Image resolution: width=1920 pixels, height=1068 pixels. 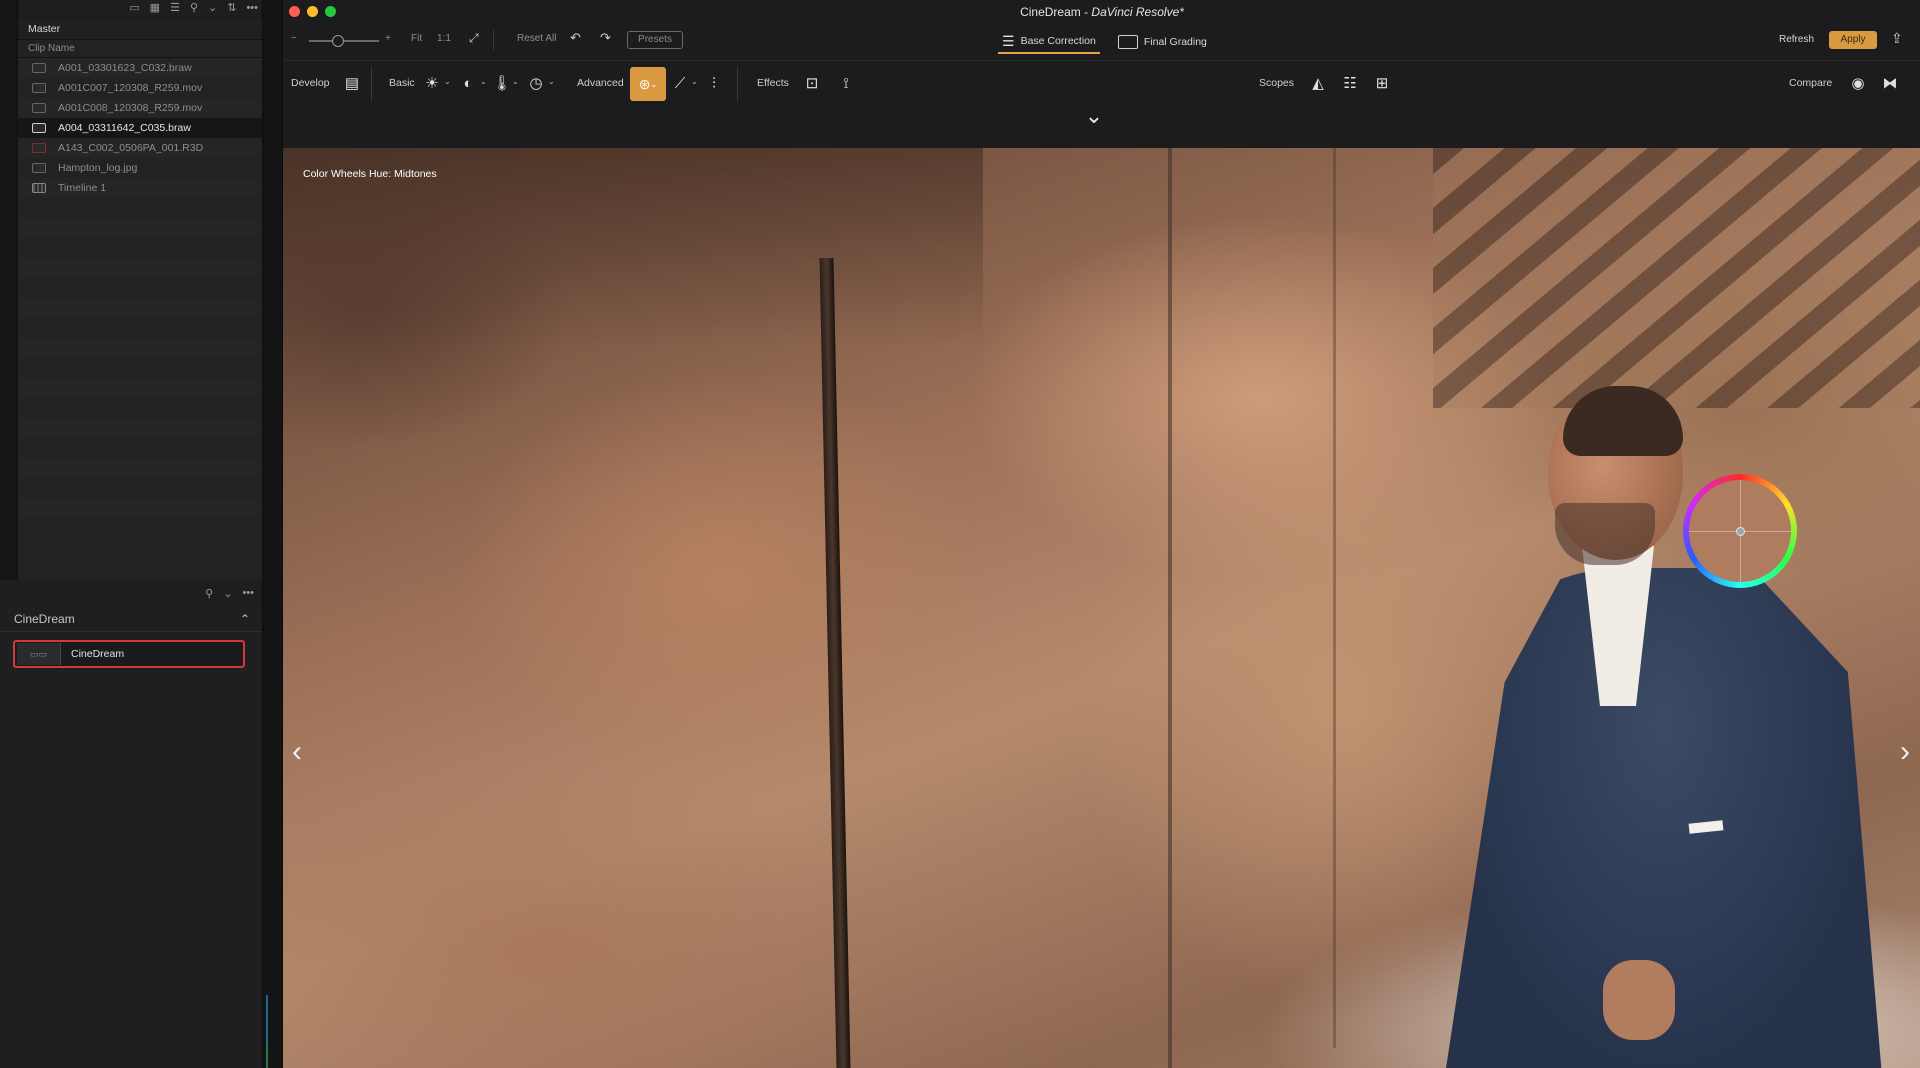 What do you see at coordinates (1676, 278) in the screenshot?
I see `viewer-image-beams` at bounding box center [1676, 278].